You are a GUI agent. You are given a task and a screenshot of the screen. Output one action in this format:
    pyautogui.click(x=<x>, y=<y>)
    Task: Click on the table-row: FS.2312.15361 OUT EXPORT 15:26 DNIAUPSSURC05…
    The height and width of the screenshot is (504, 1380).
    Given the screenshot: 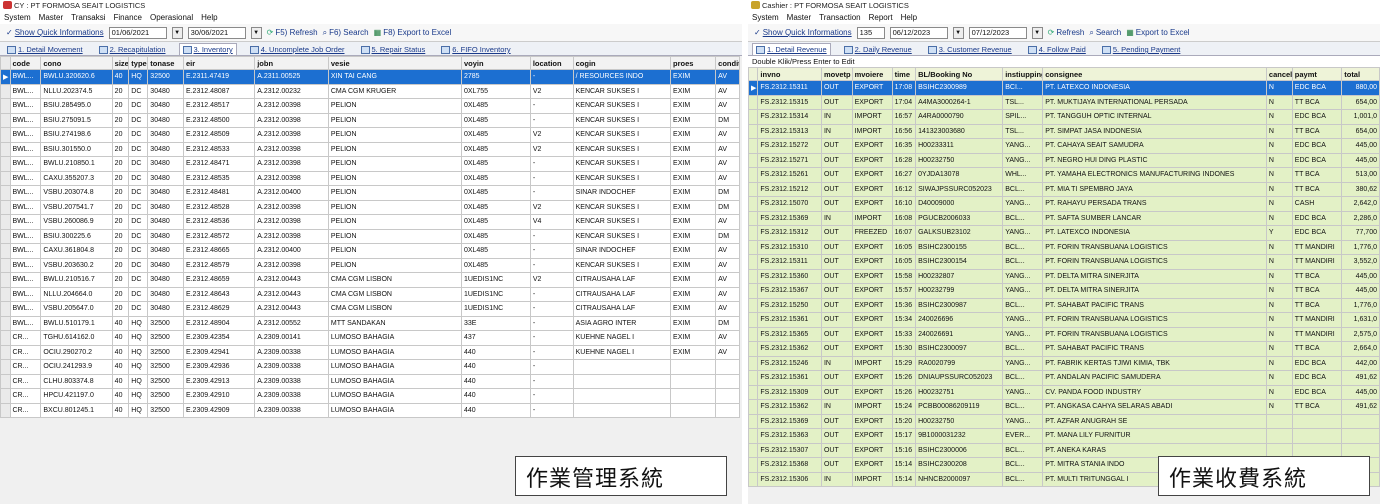 What is the action you would take?
    pyautogui.click(x=1064, y=378)
    